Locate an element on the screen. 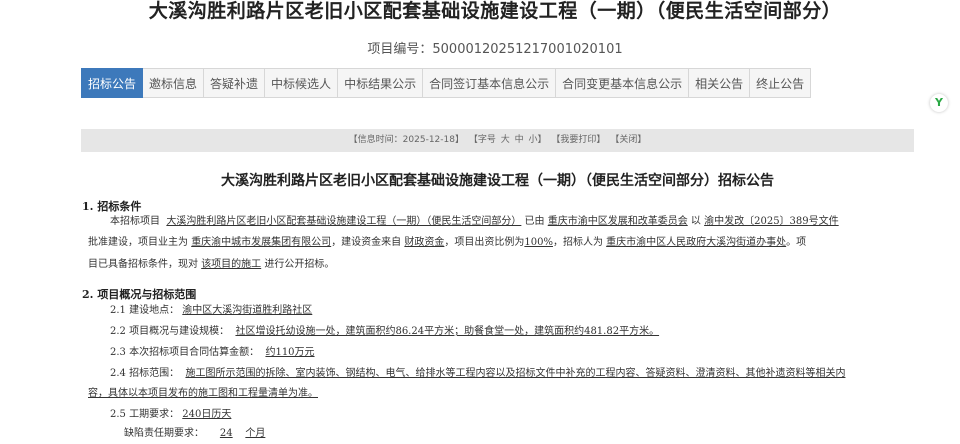  paragraph-line: 缺陷责任期要求： 24 个月 is located at coordinates (195, 433).